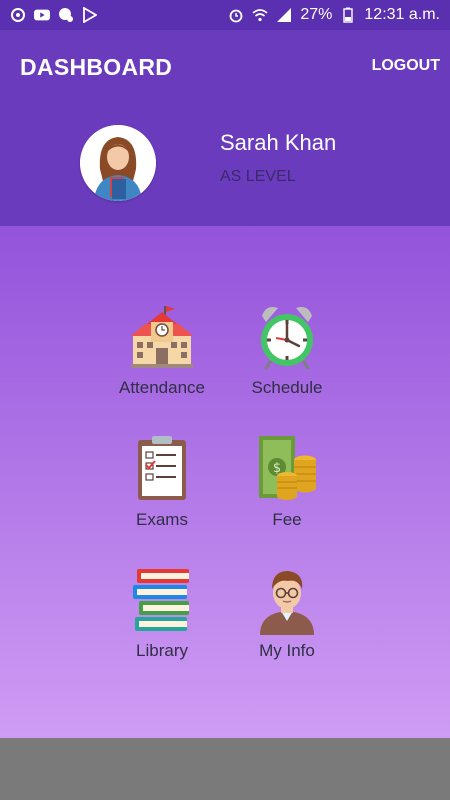 This screenshot has height=800, width=450. What do you see at coordinates (162, 600) in the screenshot?
I see `books-icon` at bounding box center [162, 600].